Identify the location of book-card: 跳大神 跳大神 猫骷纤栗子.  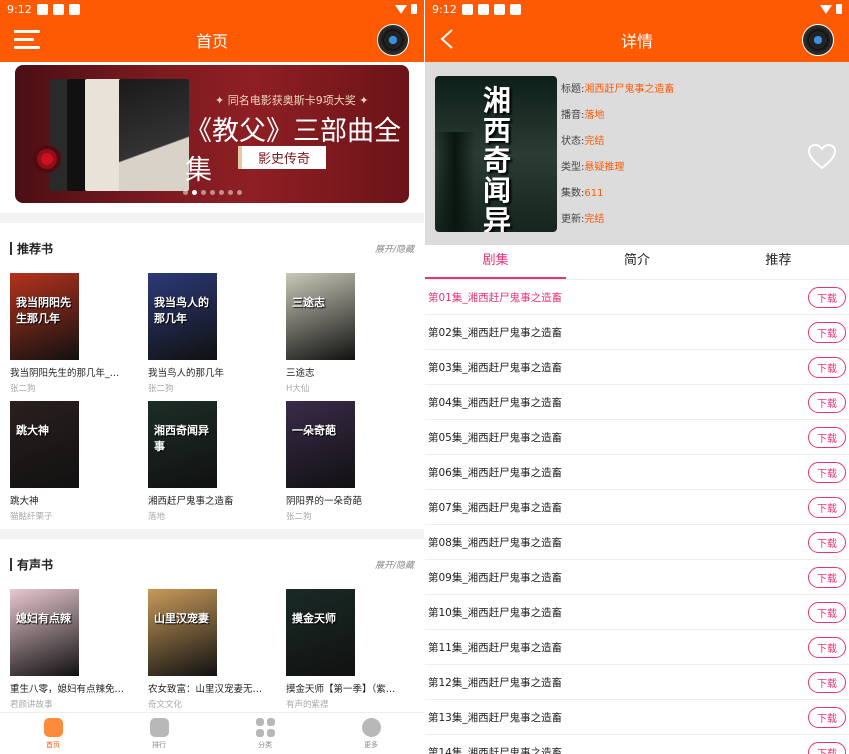
(79, 465).